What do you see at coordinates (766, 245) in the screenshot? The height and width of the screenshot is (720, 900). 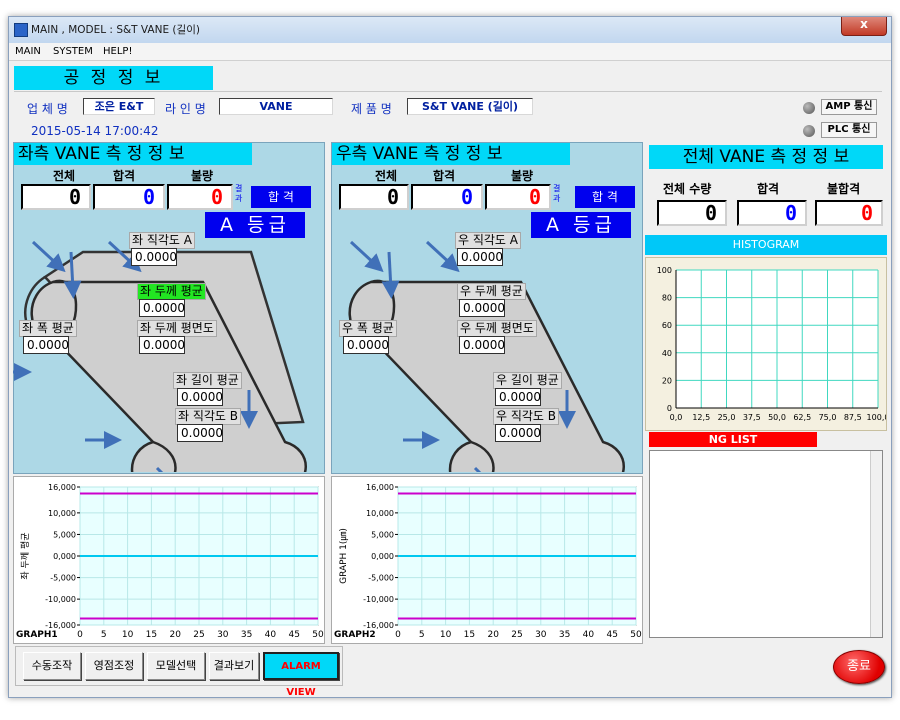 I see `histogram-title: HISTOGRAM` at bounding box center [766, 245].